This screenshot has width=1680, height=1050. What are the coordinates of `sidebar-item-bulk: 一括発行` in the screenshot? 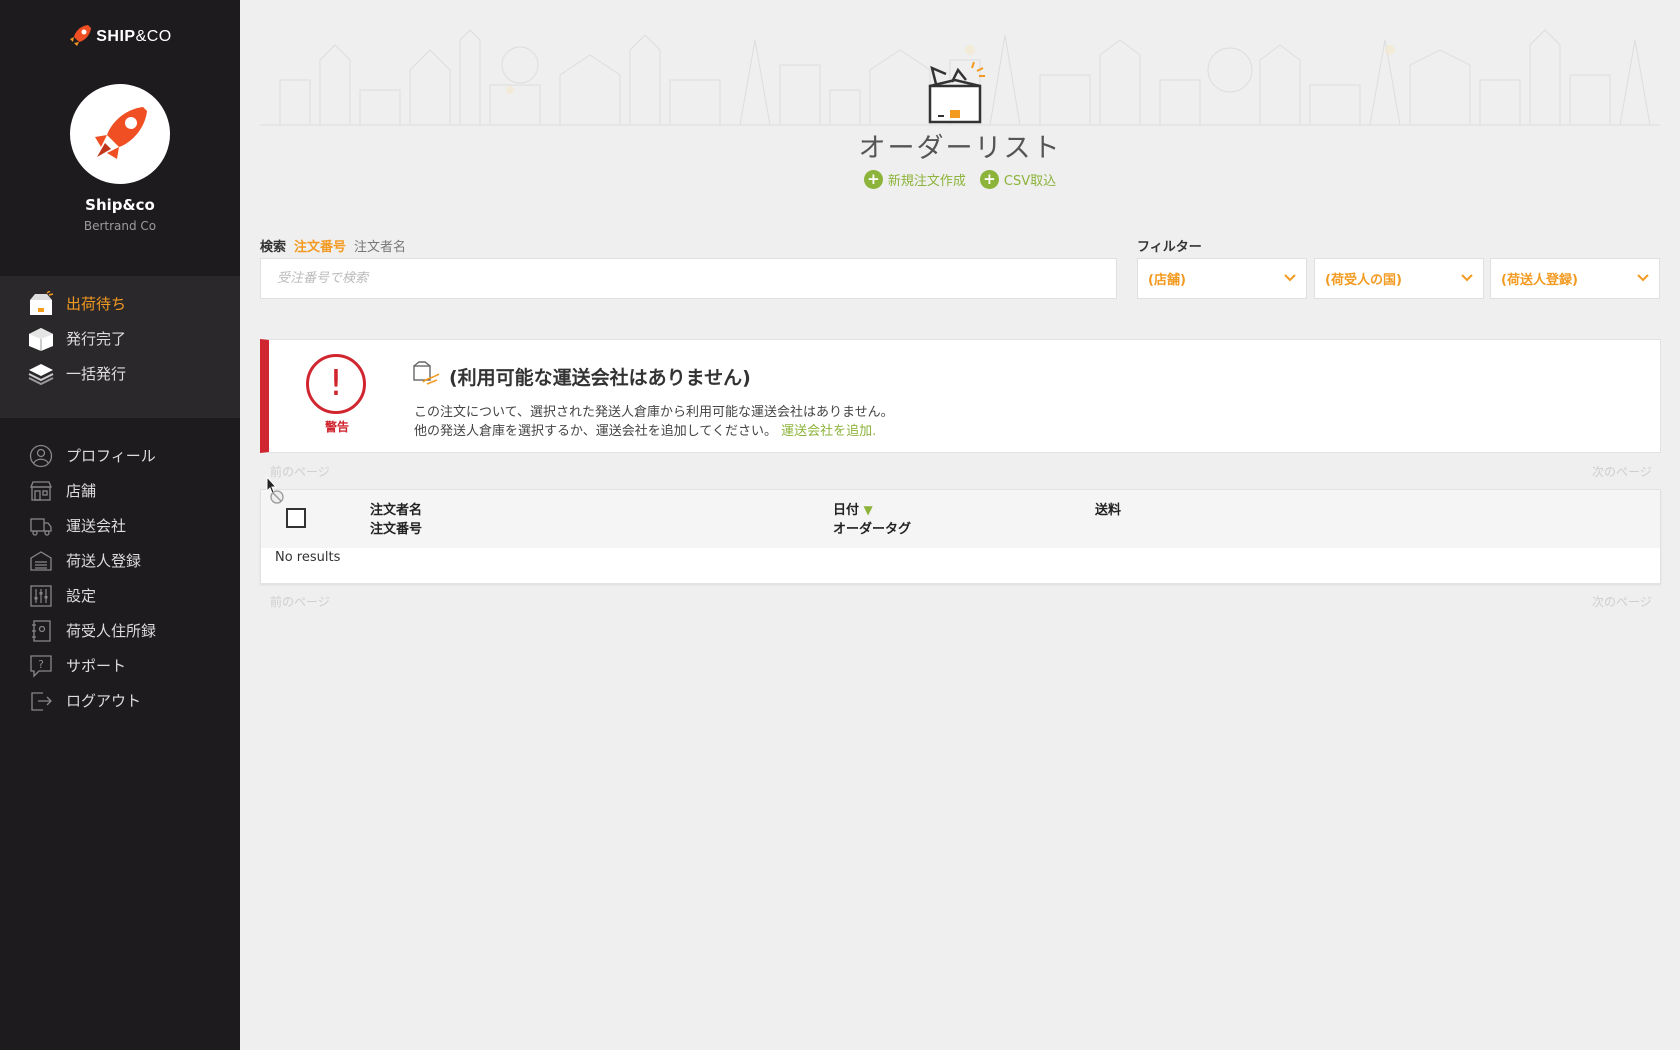 It's located at (120, 373).